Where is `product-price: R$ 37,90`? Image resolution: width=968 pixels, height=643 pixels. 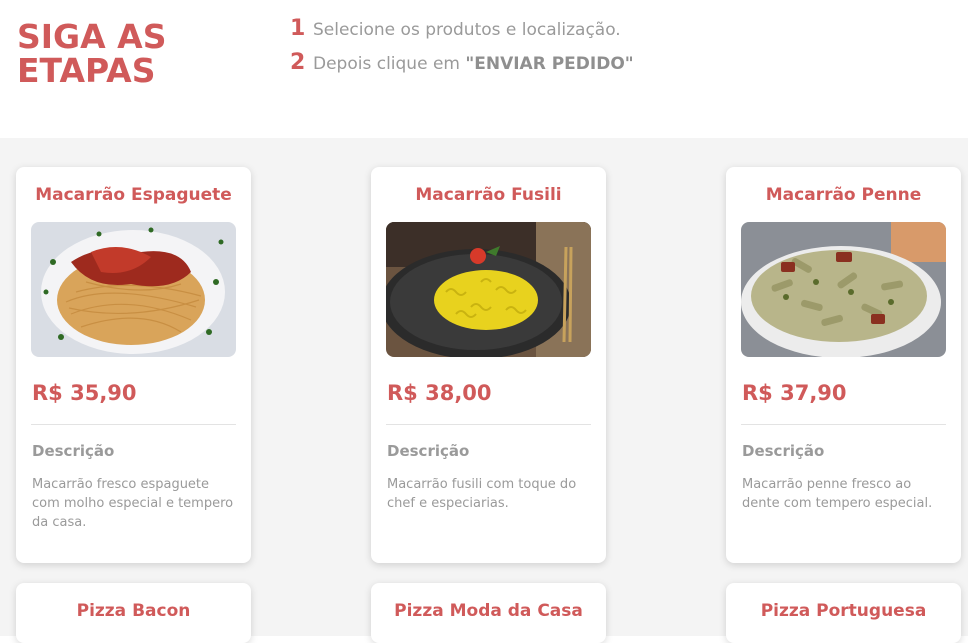 product-price: R$ 37,90 is located at coordinates (794, 393).